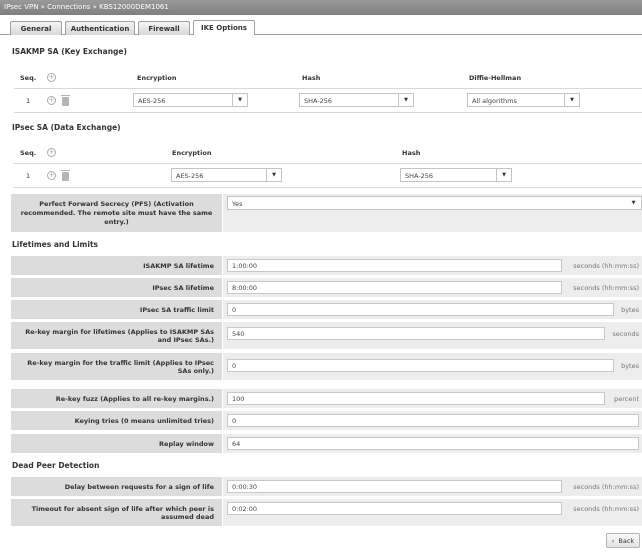 This screenshot has width=642, height=552. Describe the element at coordinates (356, 100) in the screenshot. I see `isakmp-hash-select: SHA-256 ▼` at that location.